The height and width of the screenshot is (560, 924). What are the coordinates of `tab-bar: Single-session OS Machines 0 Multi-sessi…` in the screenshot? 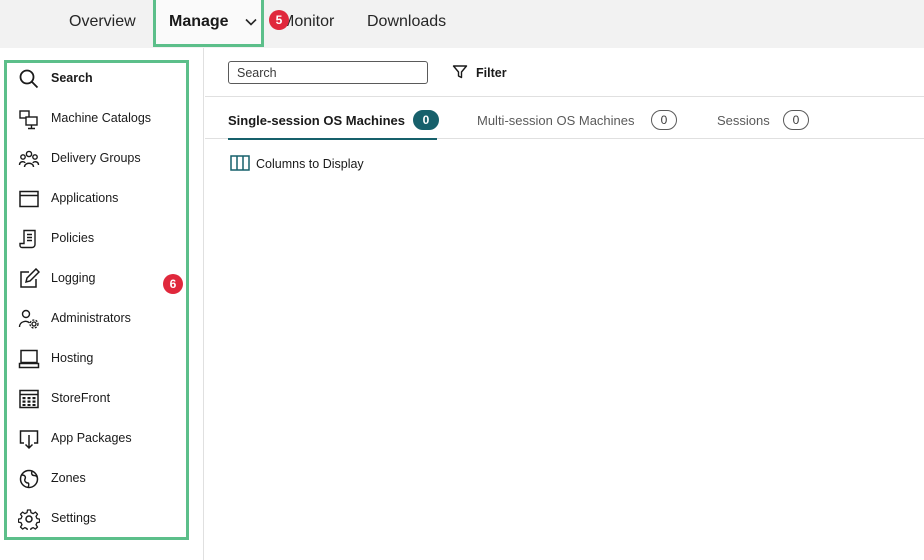 It's located at (564, 118).